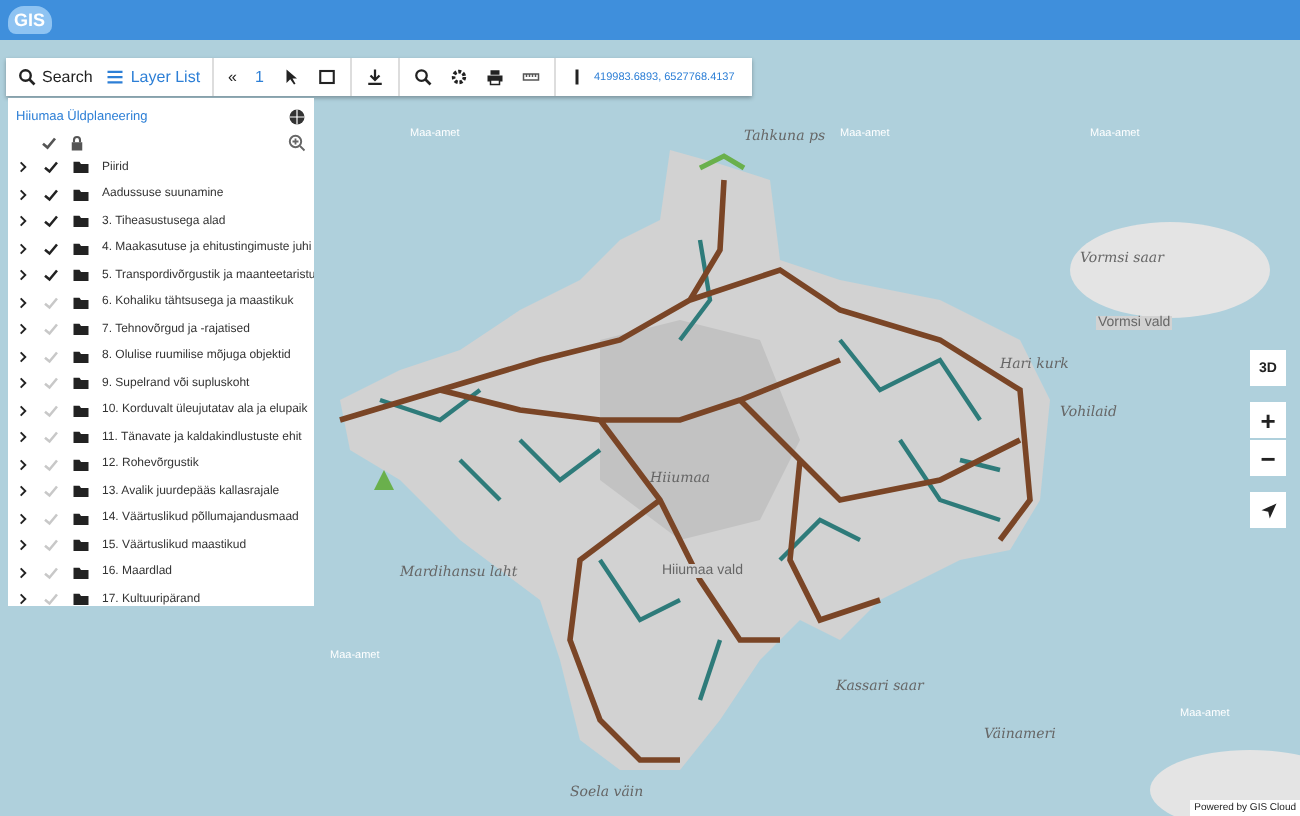 This screenshot has width=1300, height=816. I want to click on navigation-arrow-icon, so click(1268, 510).